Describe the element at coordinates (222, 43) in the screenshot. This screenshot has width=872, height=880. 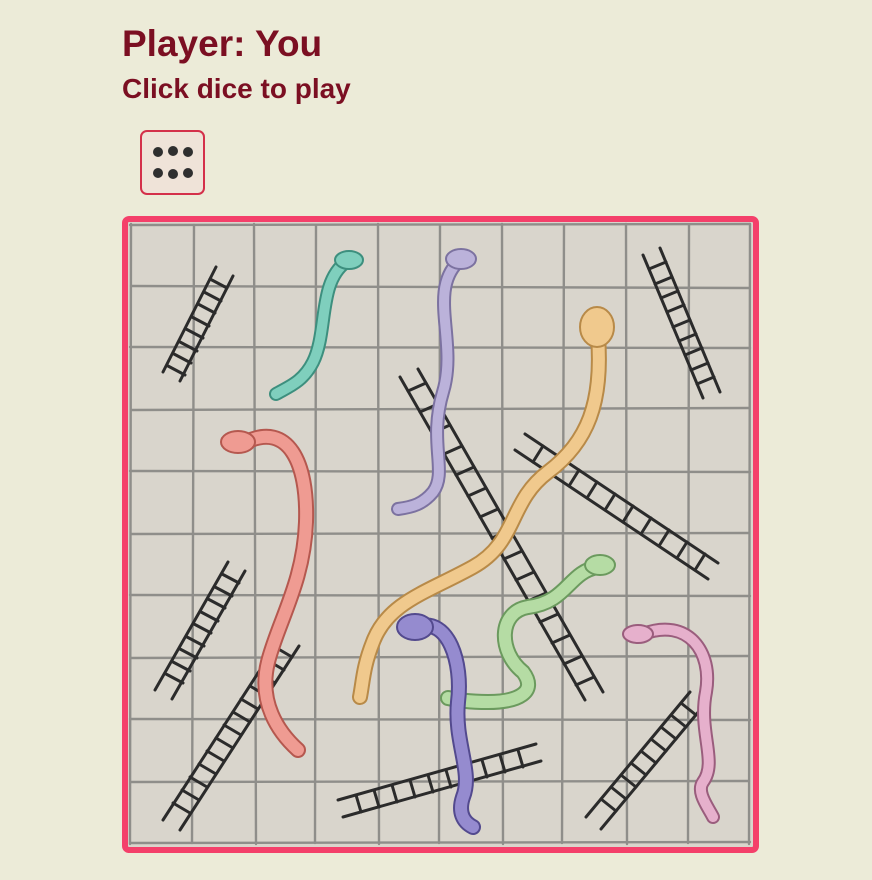
I see `player-title: Player: You` at that location.